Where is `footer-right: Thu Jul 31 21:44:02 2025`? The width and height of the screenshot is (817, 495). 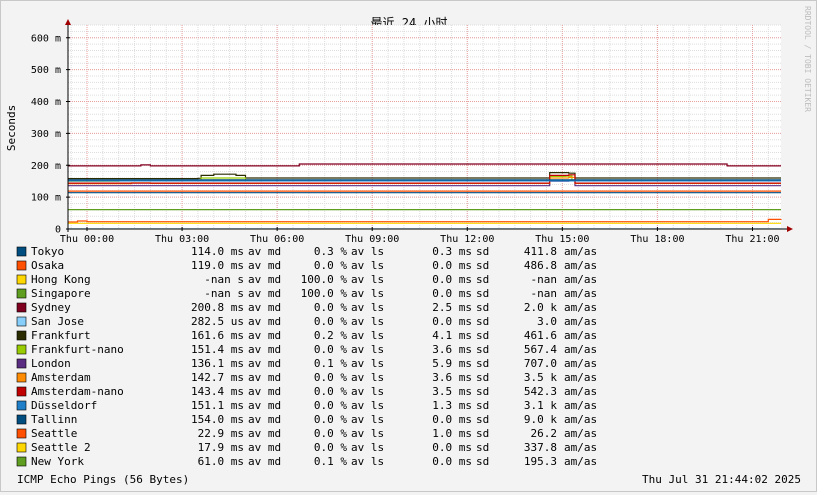 footer-right: Thu Jul 31 21:44:02 2025 is located at coordinates (721, 479).